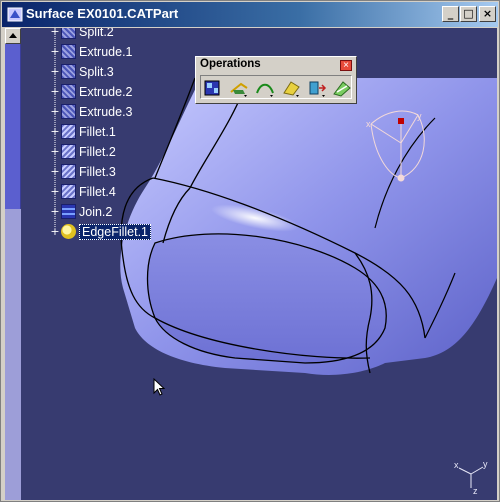  Describe the element at coordinates (346, 65) in the screenshot. I see `toolbar-close-button: ×` at that location.